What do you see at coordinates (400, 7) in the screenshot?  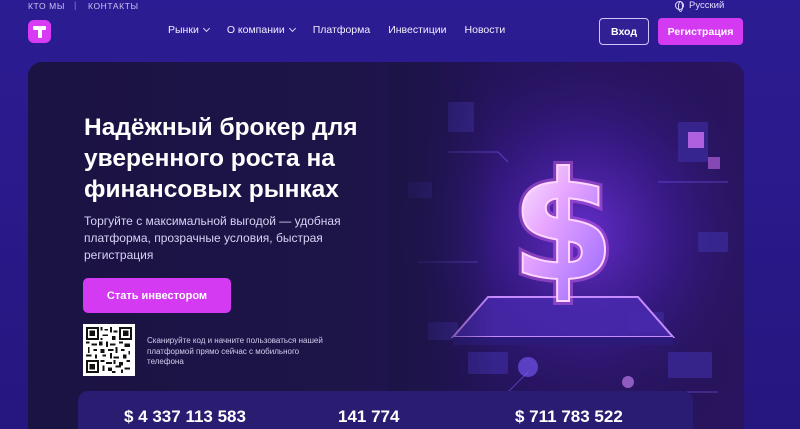 I see `top-strip: КТО МЫ | КОНТАКТЫ Русский` at bounding box center [400, 7].